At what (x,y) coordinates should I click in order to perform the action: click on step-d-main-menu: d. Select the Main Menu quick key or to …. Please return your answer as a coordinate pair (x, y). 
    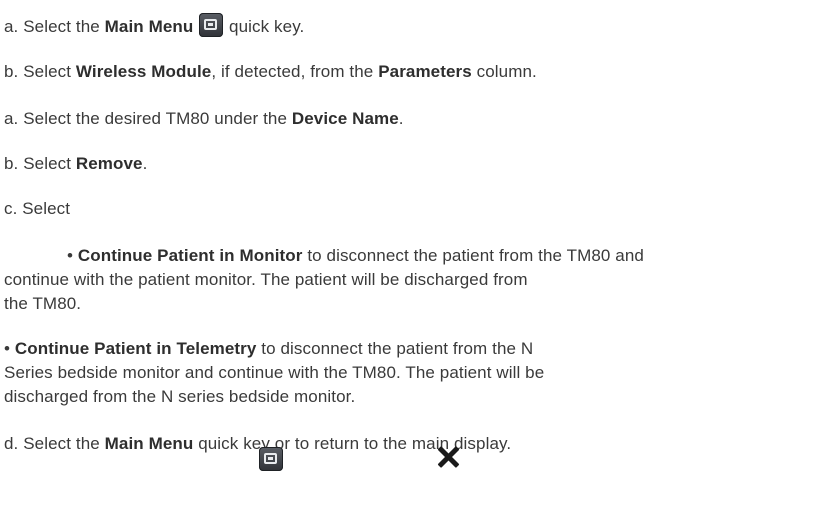
    Looking at the image, I should click on (257, 444).